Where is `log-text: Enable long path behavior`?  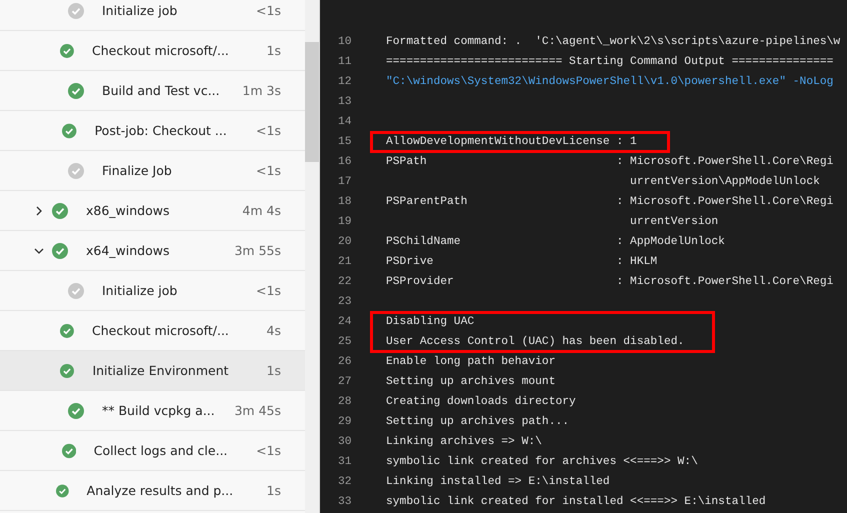
log-text: Enable long path behavior is located at coordinates (470, 362).